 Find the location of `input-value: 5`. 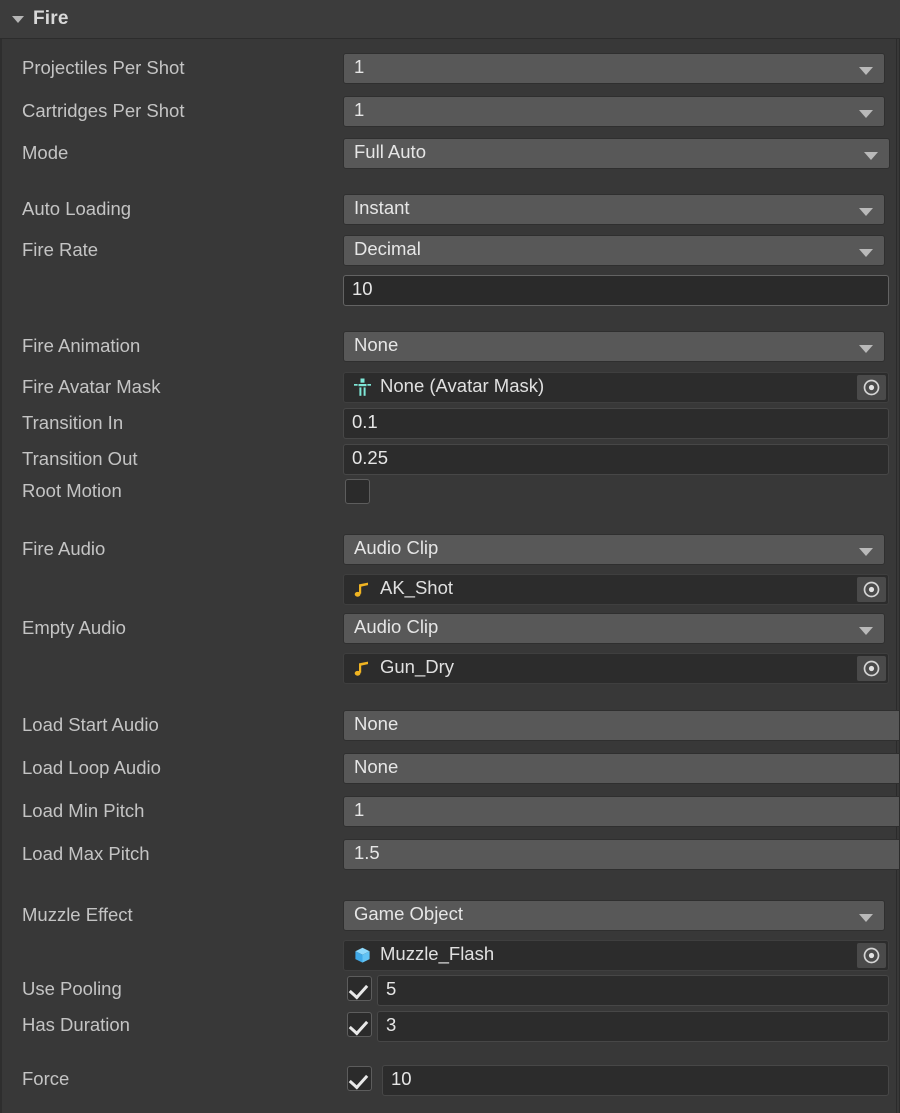

input-value: 5 is located at coordinates (391, 989).